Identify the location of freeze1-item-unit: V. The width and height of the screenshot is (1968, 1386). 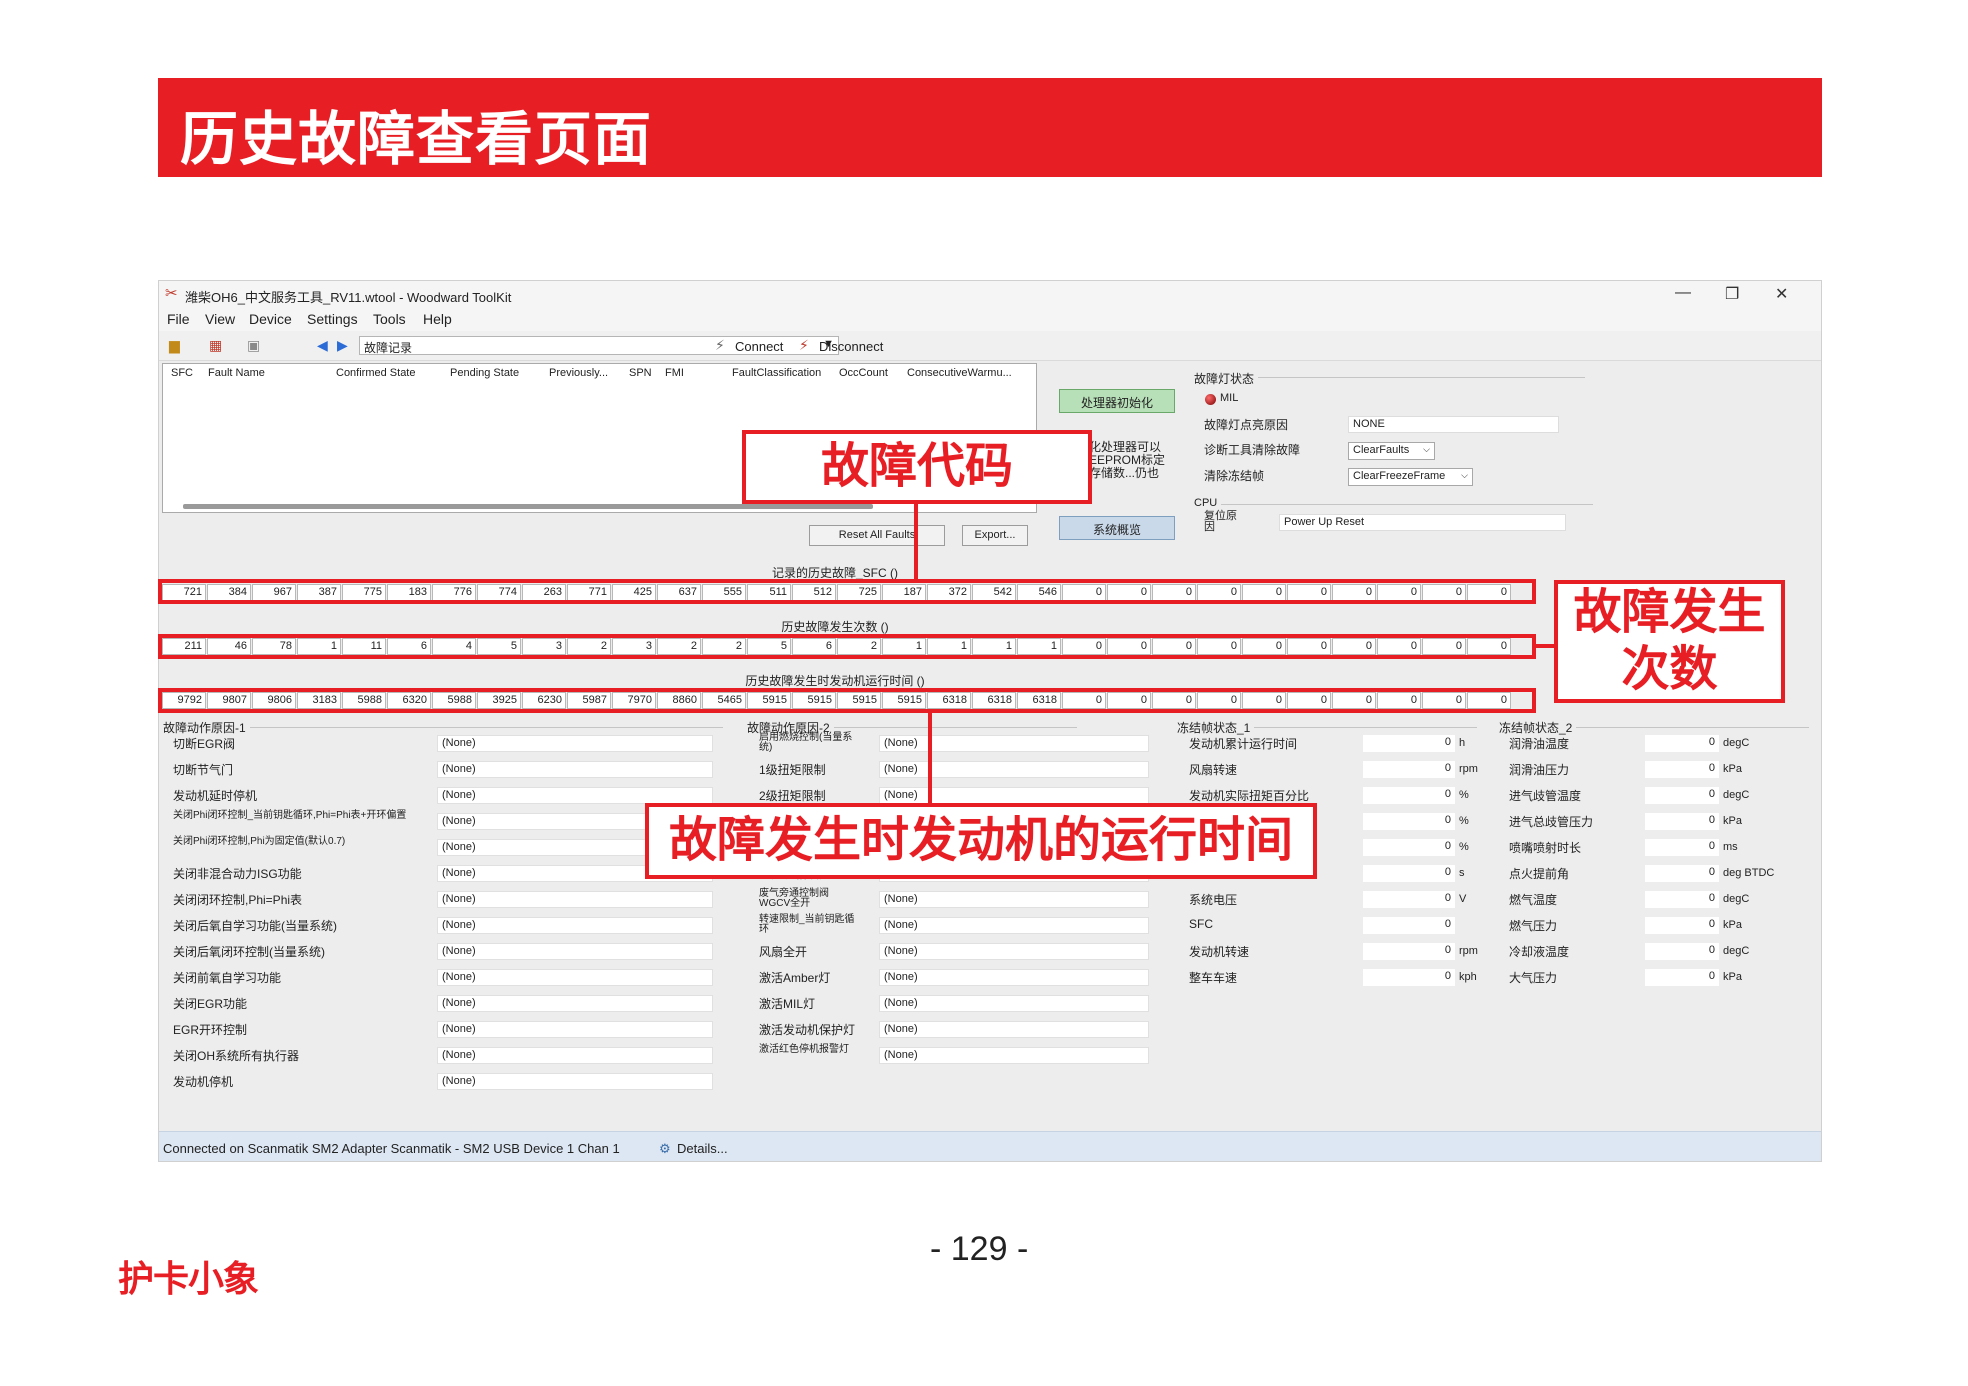
(1463, 899).